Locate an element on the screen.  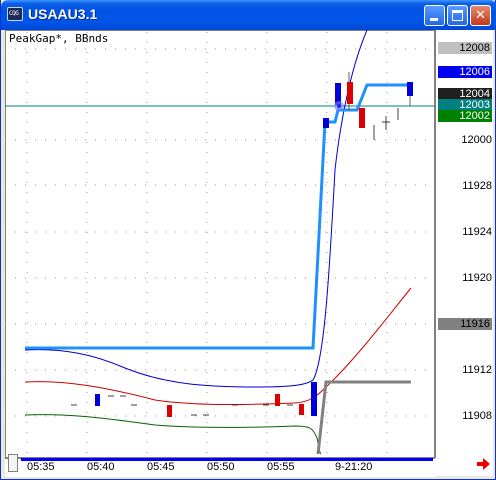
close-button: ✕ is located at coordinates (480, 15).